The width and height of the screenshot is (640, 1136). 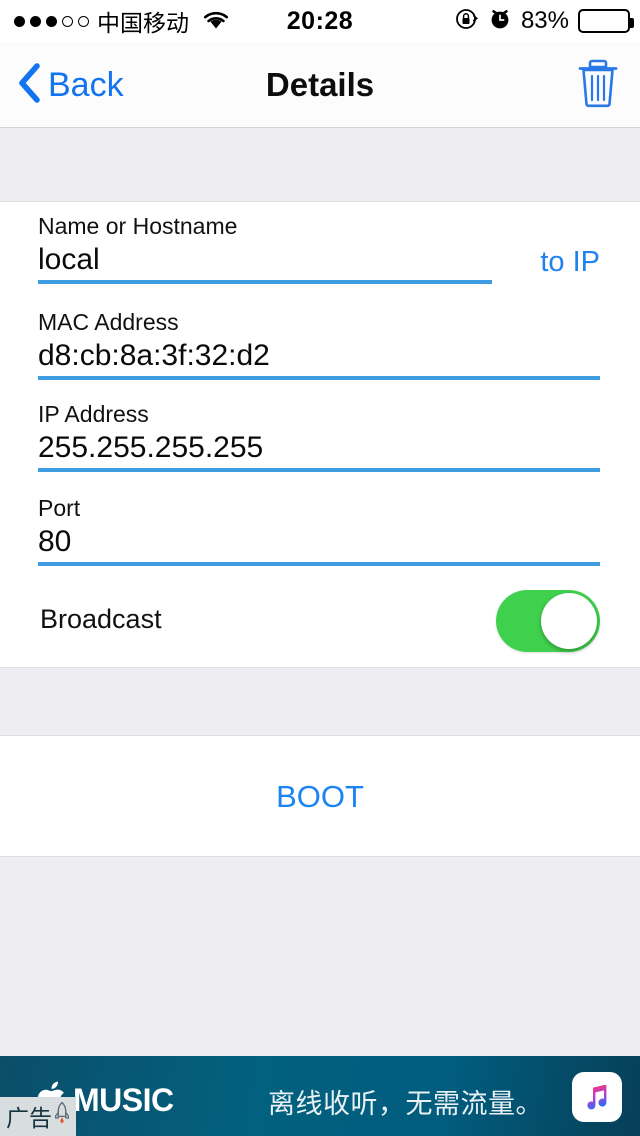 I want to click on battery-percentage: 83%, so click(x=544, y=20).